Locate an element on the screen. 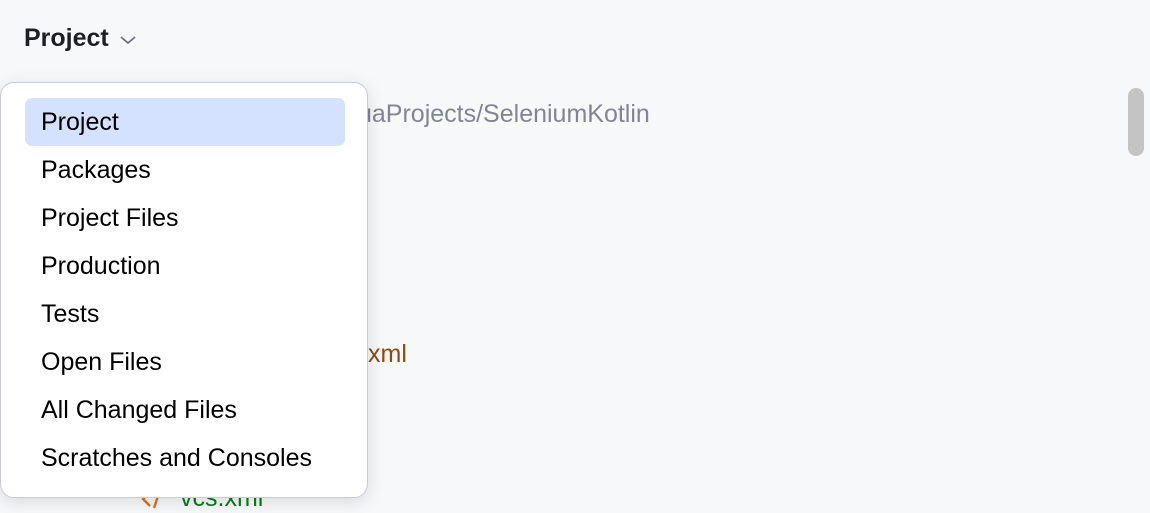  dropdown-item-project-files: Project Files is located at coordinates (185, 218).